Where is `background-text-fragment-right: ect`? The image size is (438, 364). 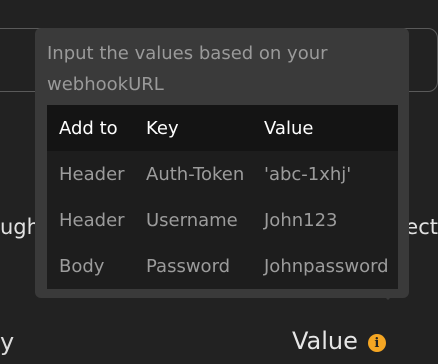
background-text-fragment-right: ect is located at coordinates (421, 227).